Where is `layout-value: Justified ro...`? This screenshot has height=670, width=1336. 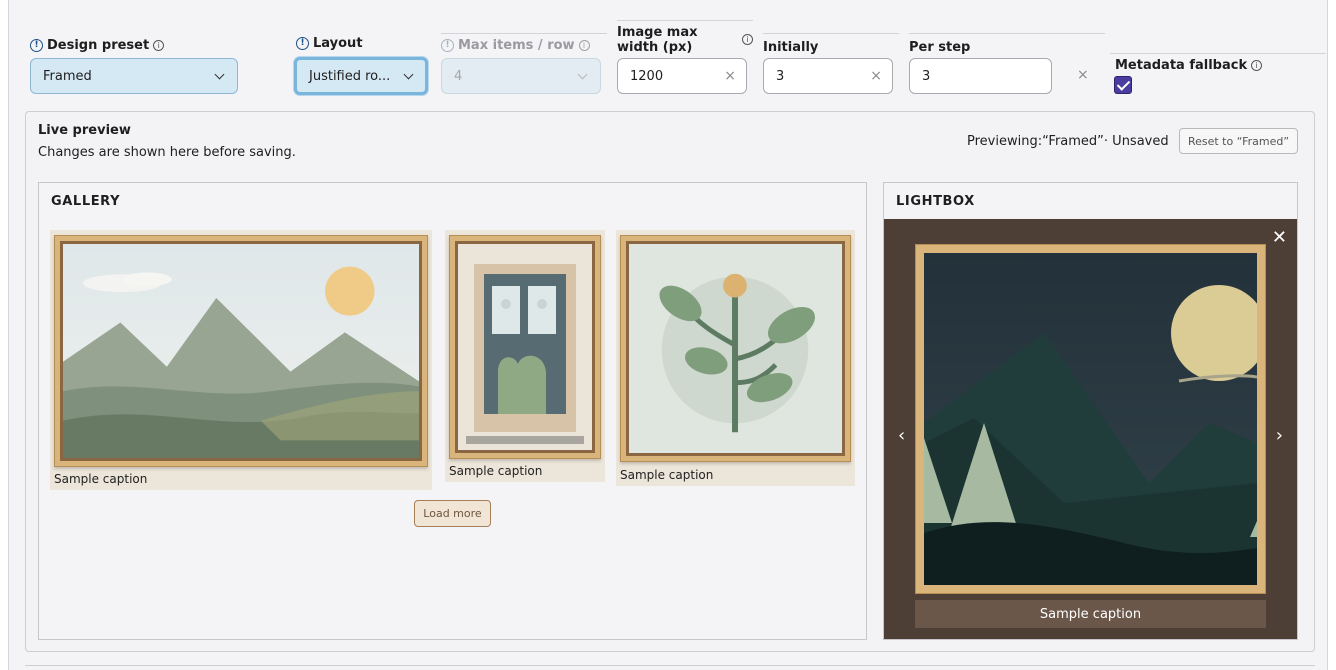
layout-value: Justified ro... is located at coordinates (350, 76).